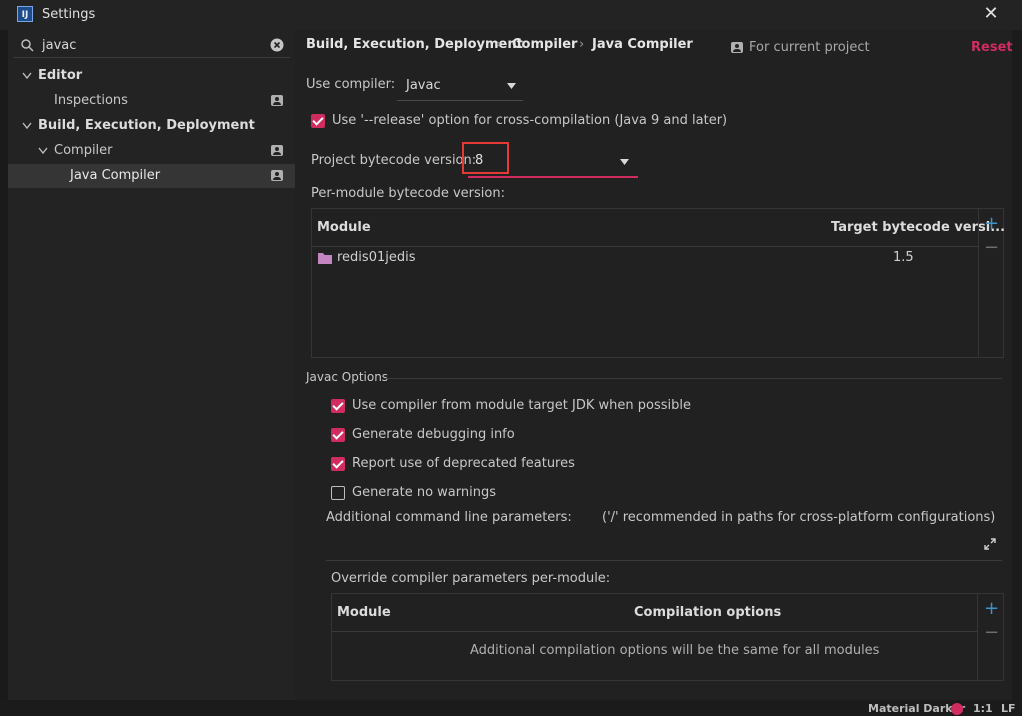 Image resolution: width=1022 pixels, height=716 pixels. Describe the element at coordinates (991, 224) in the screenshot. I see `add-module-icon: +` at that location.